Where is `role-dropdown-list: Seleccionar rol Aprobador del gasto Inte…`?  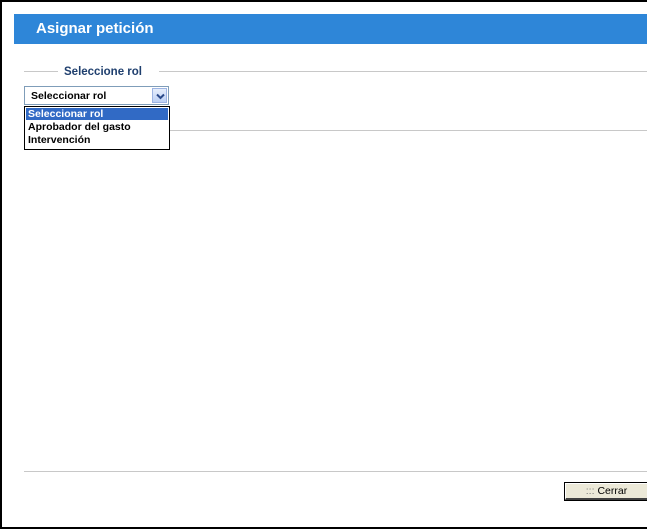
role-dropdown-list: Seleccionar rol Aprobador del gasto Inte… is located at coordinates (97, 128).